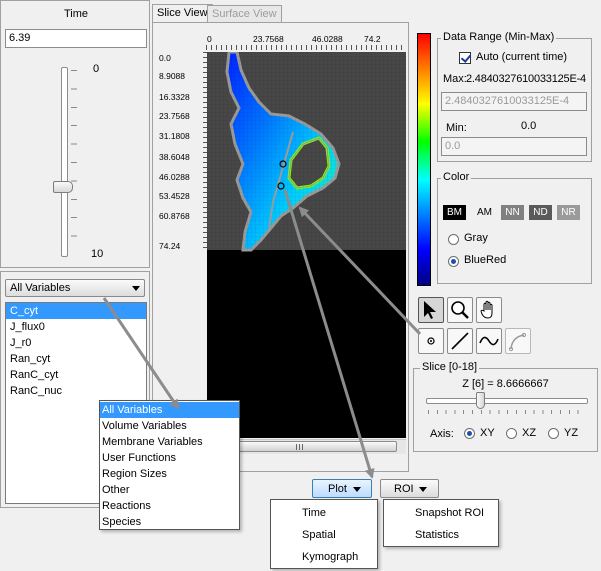 This screenshot has height=571, width=601. Describe the element at coordinates (330, 557) in the screenshot. I see `menu-item-kymograph: Kymograph` at that location.